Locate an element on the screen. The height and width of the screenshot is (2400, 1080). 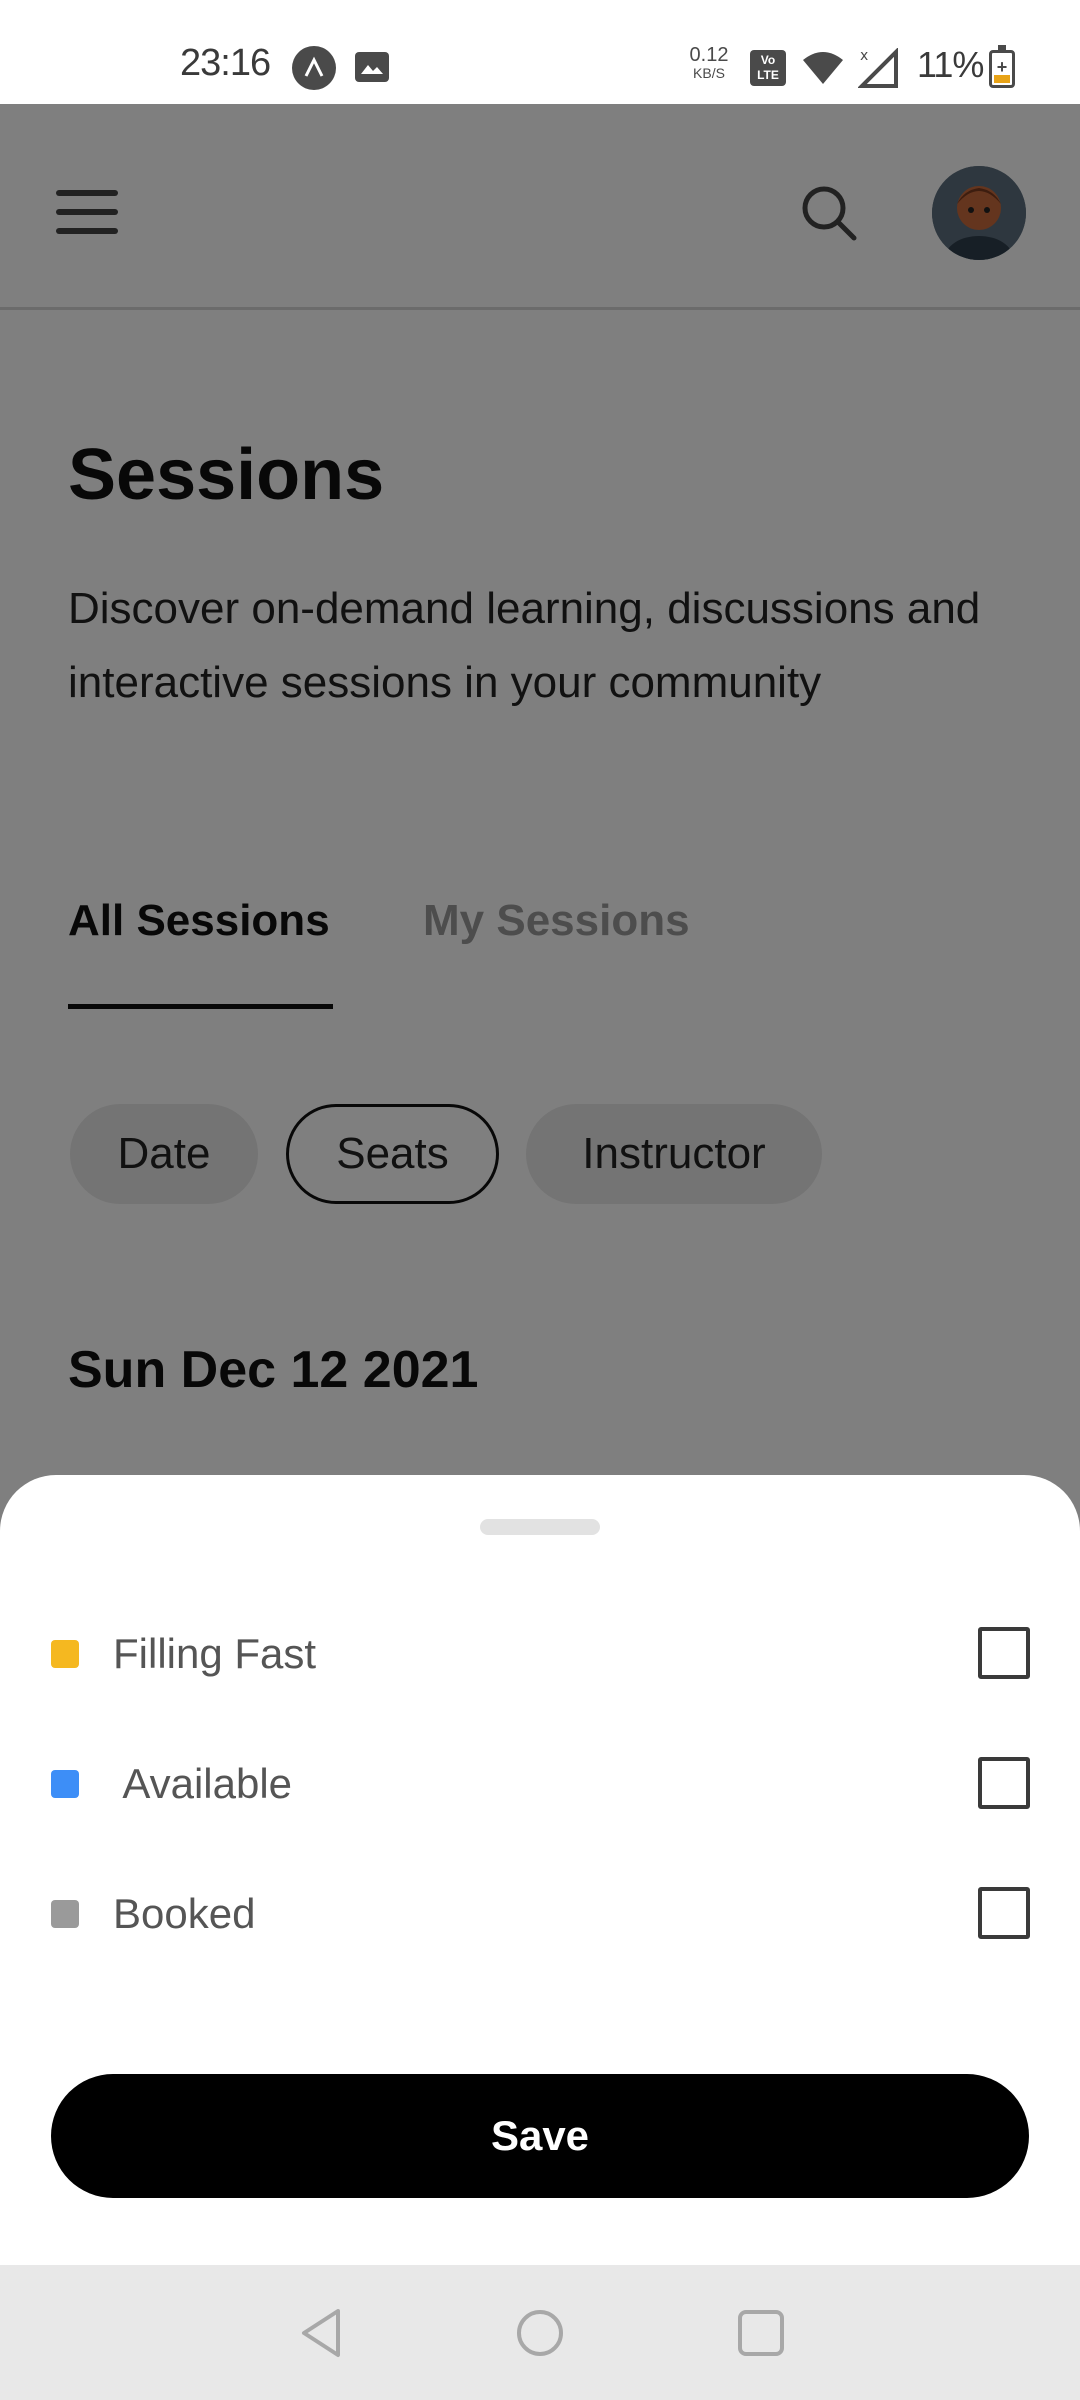
option-booked: Booked is located at coordinates (540, 1915).